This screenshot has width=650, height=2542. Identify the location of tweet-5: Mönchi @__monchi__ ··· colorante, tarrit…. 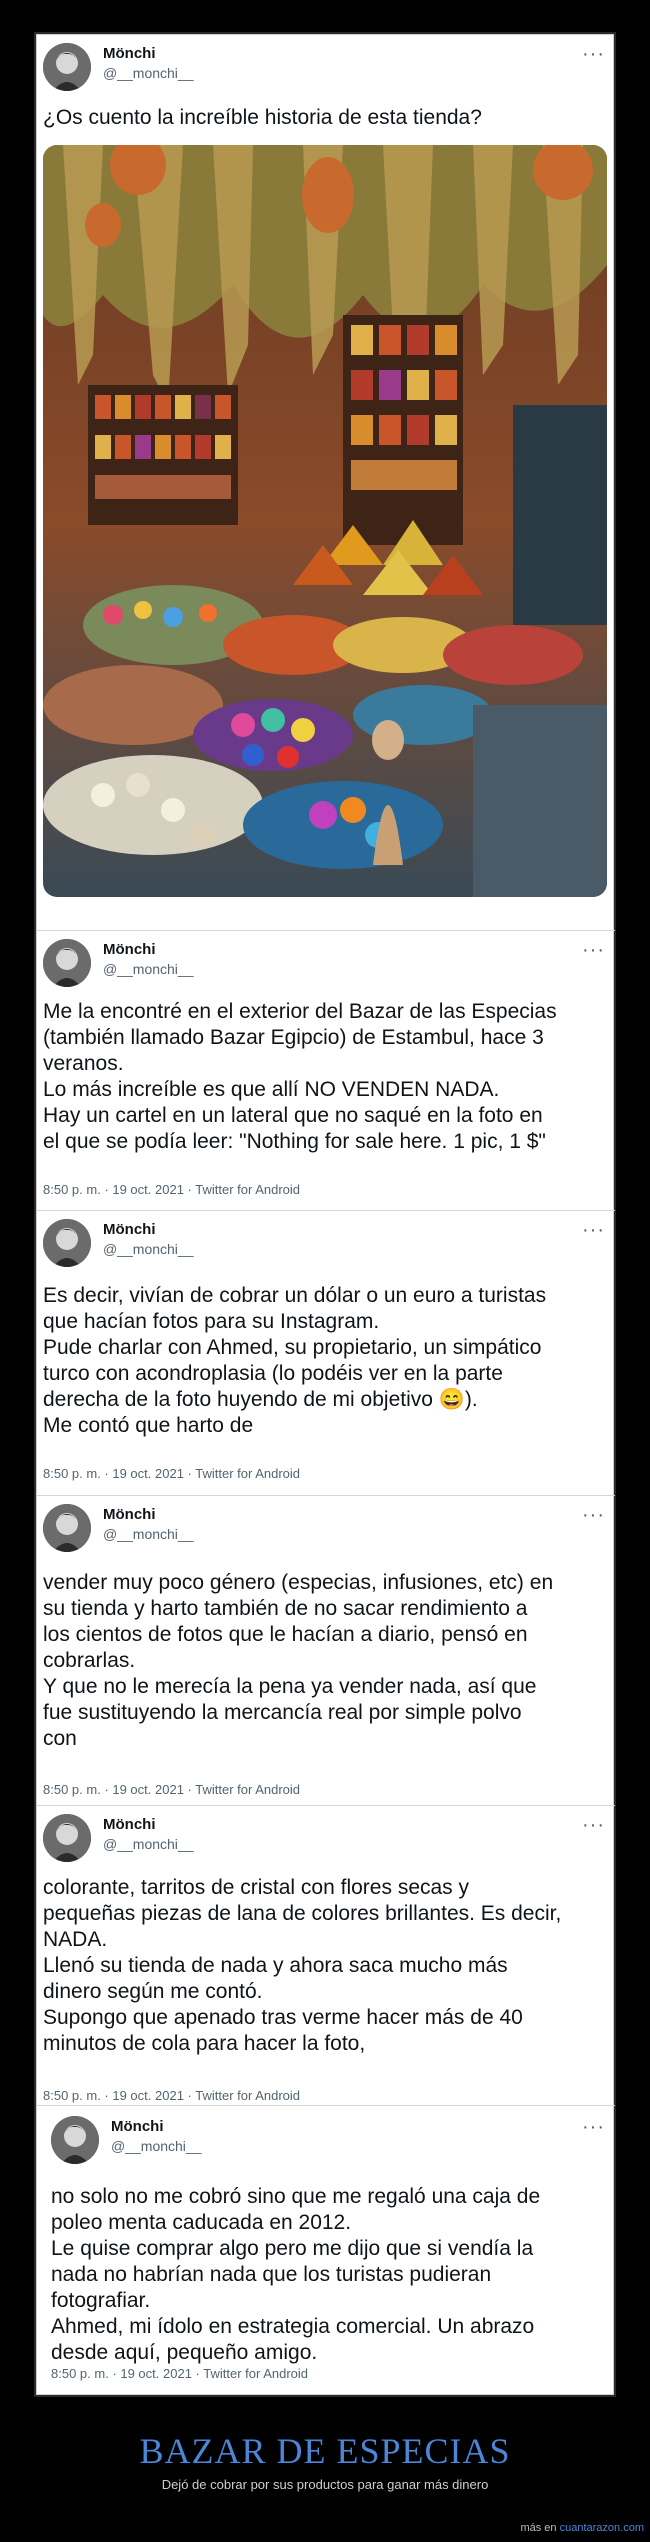
(326, 1955).